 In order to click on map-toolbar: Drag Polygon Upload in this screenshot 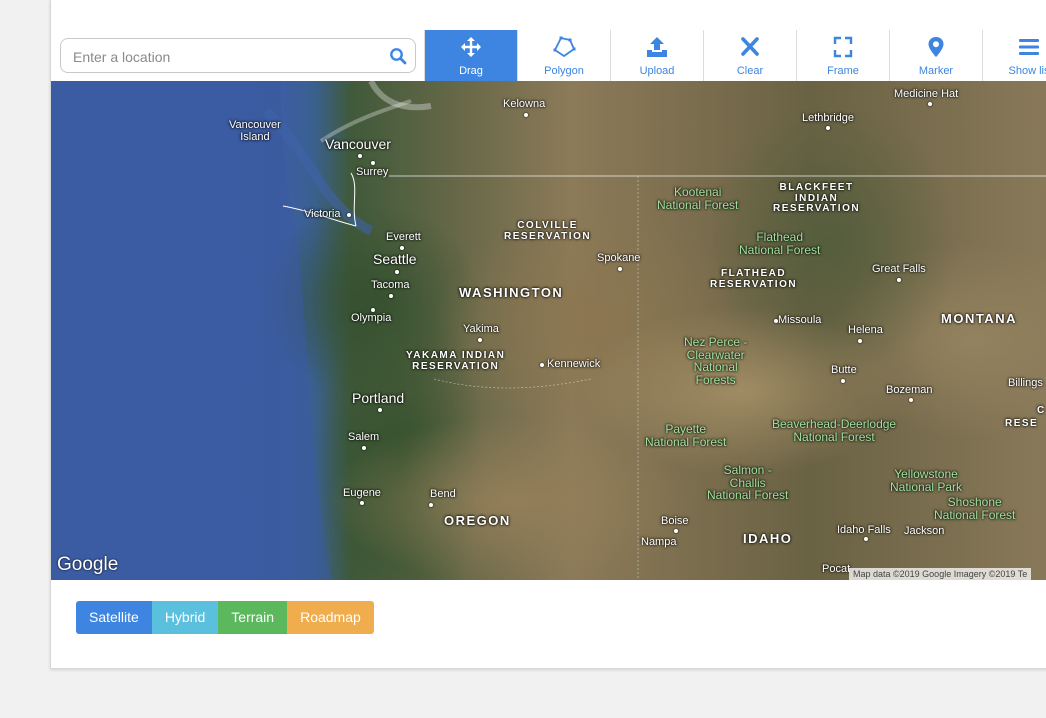, I will do `click(548, 56)`.